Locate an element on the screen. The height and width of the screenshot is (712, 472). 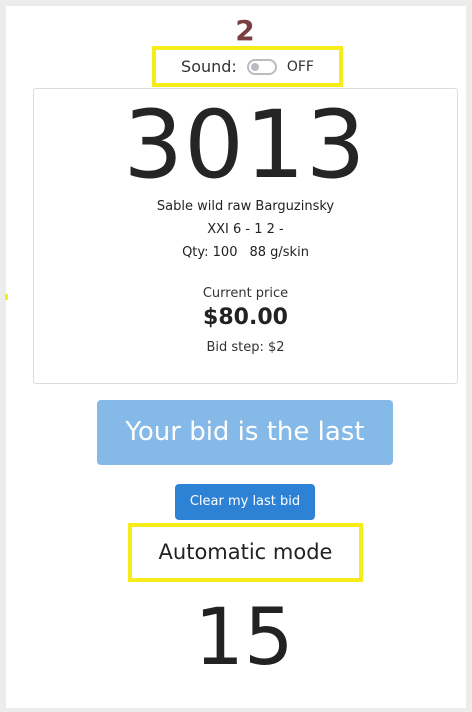
lot-quantity-row: Qty: 100 88 g/skin is located at coordinates (245, 252).